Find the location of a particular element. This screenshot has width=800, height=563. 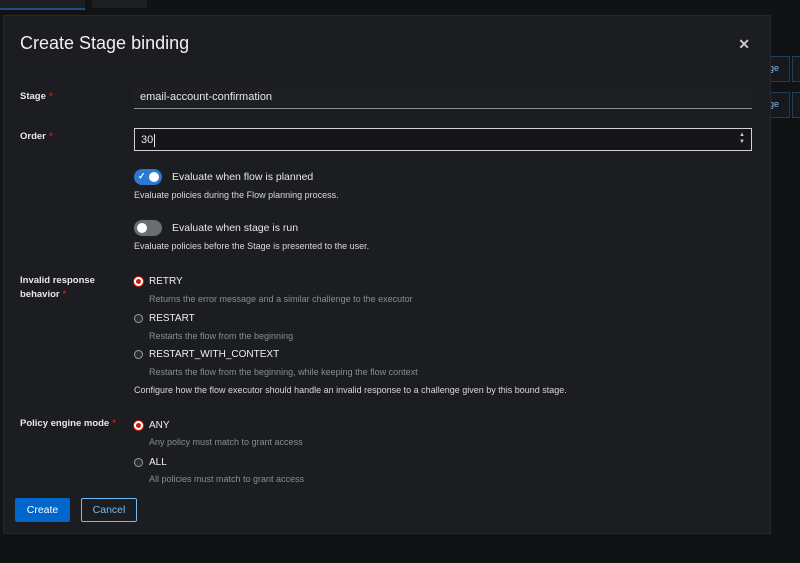

radio-retry-label: RETRY is located at coordinates (166, 281).